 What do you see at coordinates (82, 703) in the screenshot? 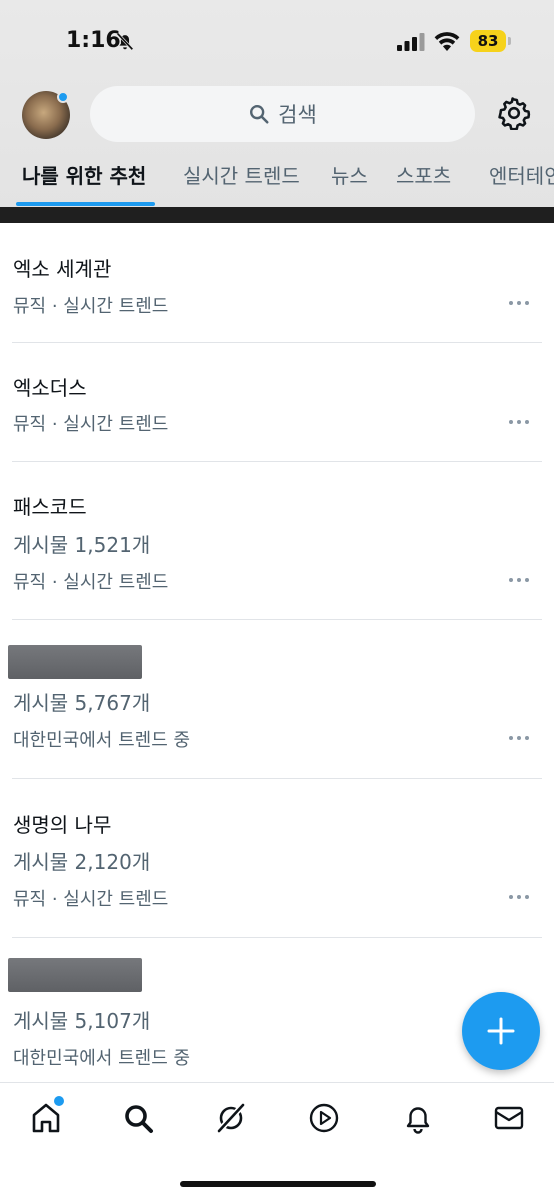
I see `trend-post-count: 게시물 5,767개` at bounding box center [82, 703].